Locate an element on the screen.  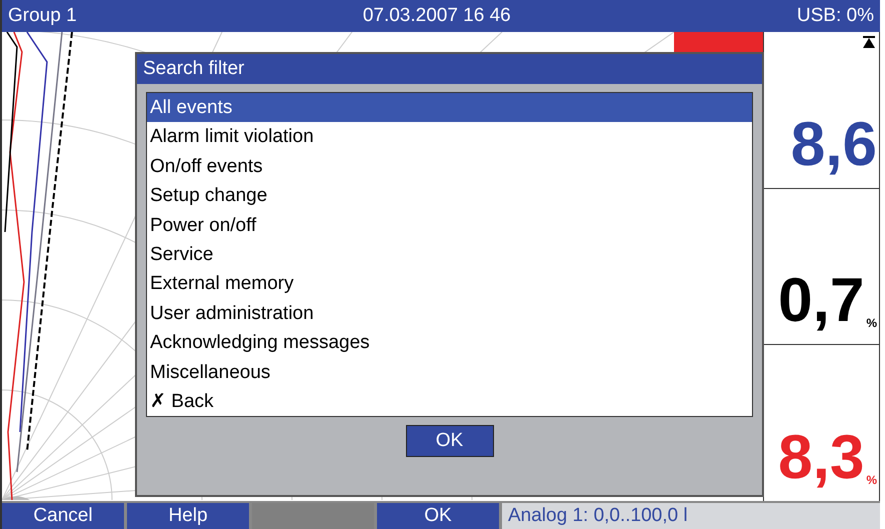
filter-item: User administration is located at coordinates (449, 313).